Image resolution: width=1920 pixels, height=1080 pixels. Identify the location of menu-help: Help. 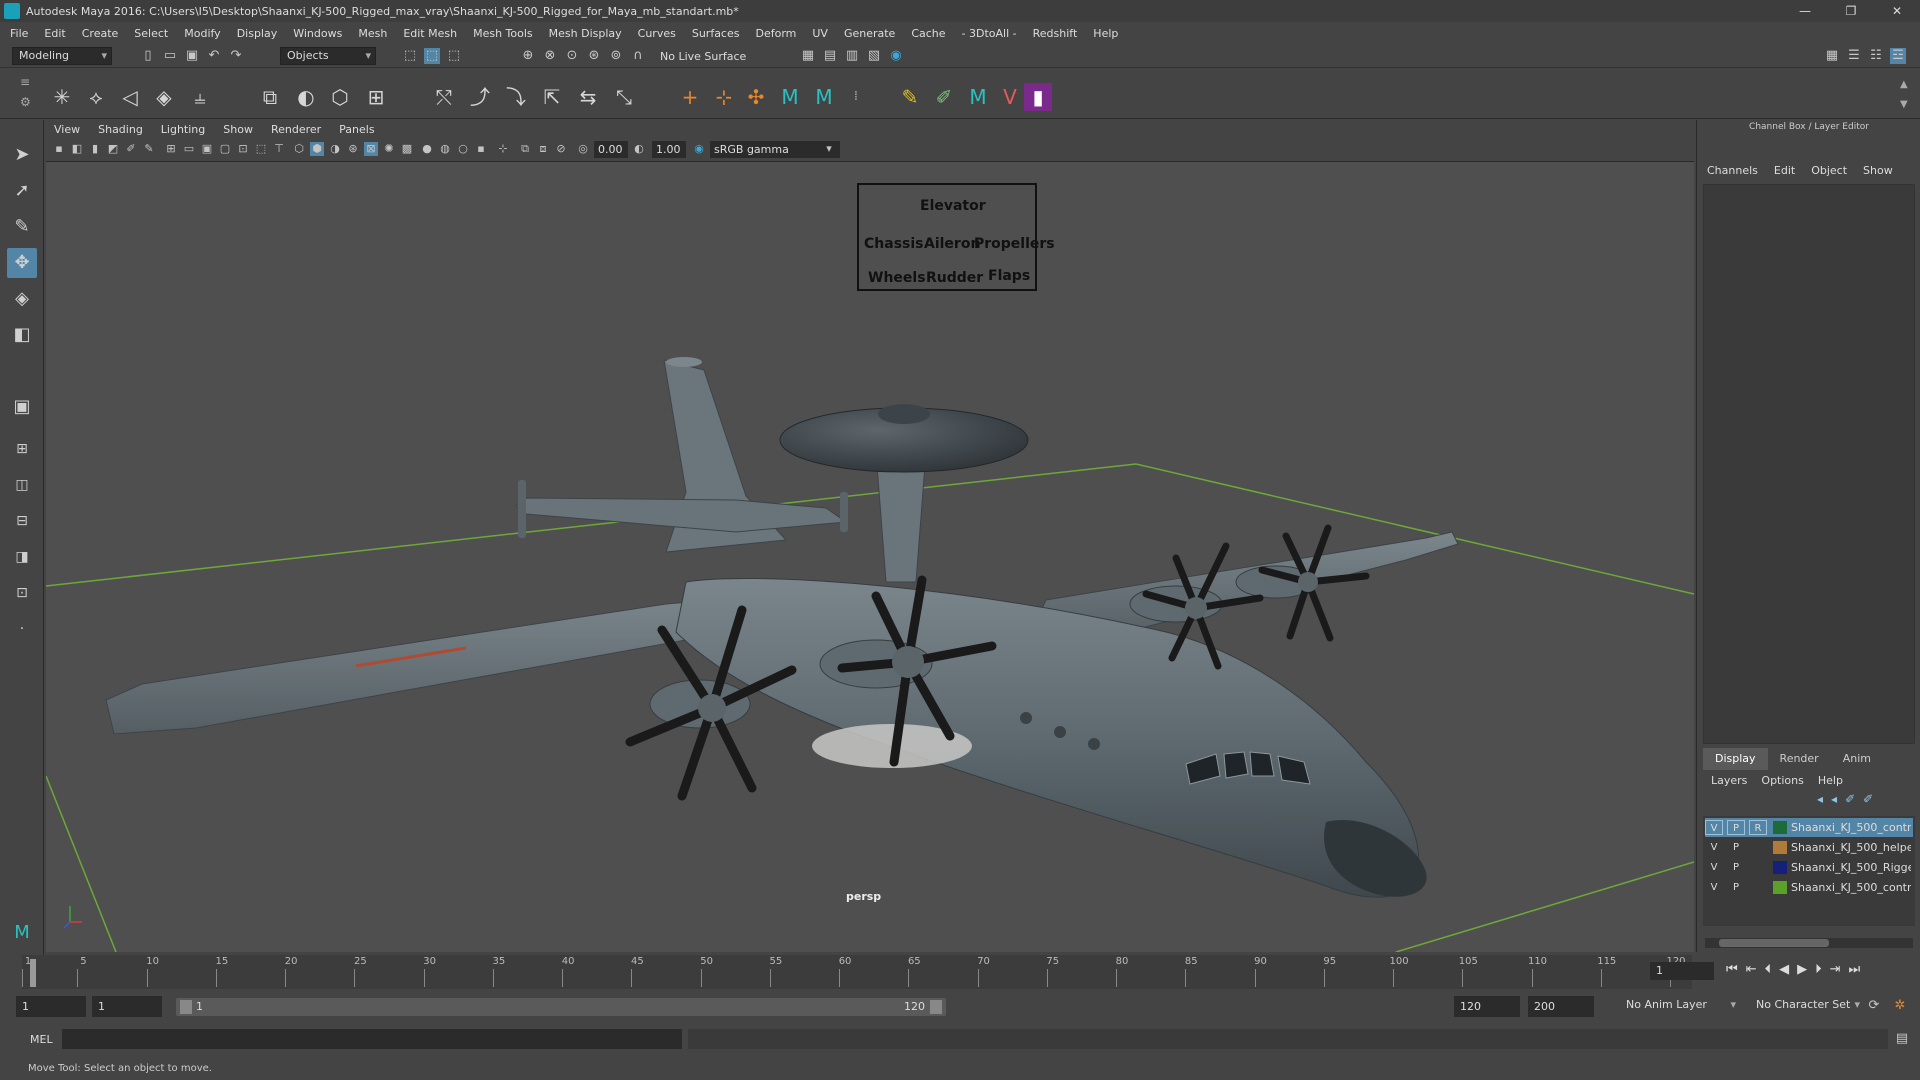
(1105, 33).